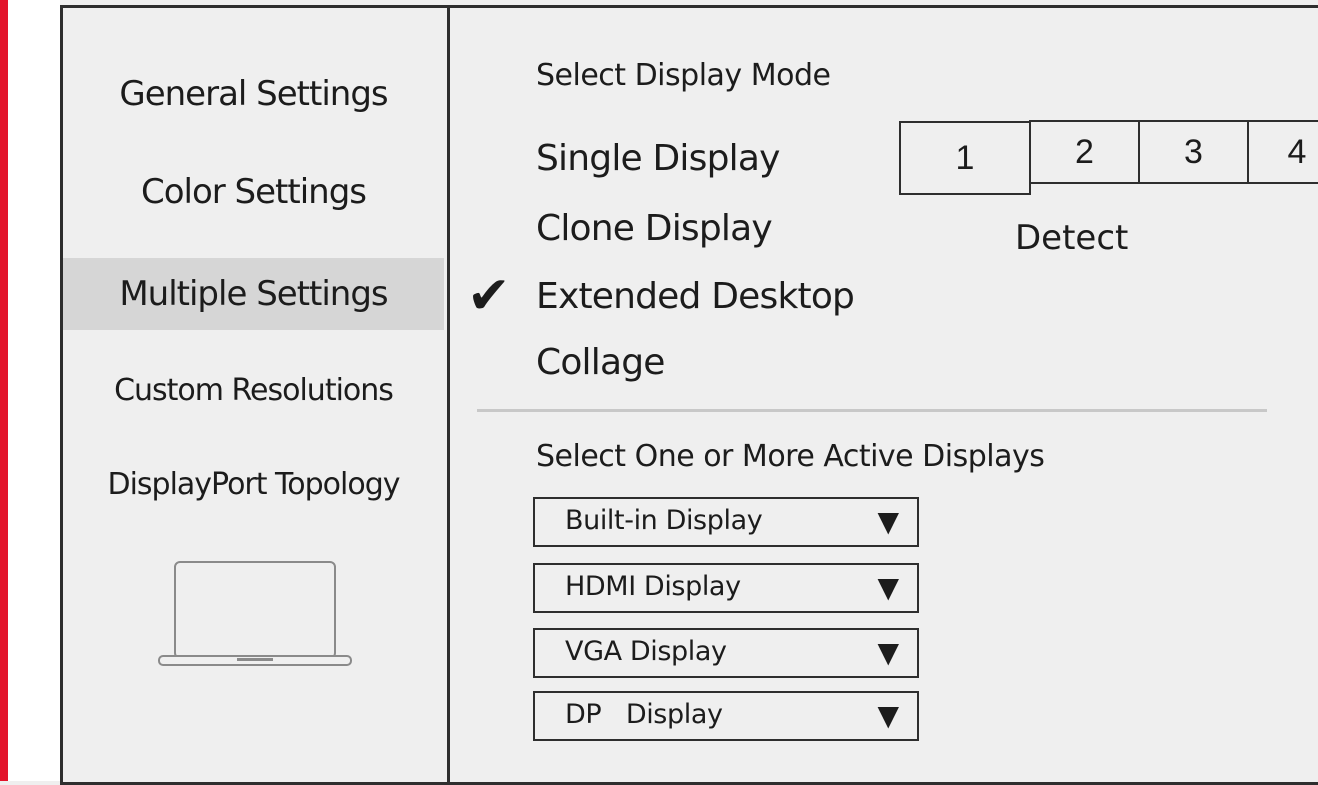  I want to click on checkmark-icon: ✔, so click(489, 296).